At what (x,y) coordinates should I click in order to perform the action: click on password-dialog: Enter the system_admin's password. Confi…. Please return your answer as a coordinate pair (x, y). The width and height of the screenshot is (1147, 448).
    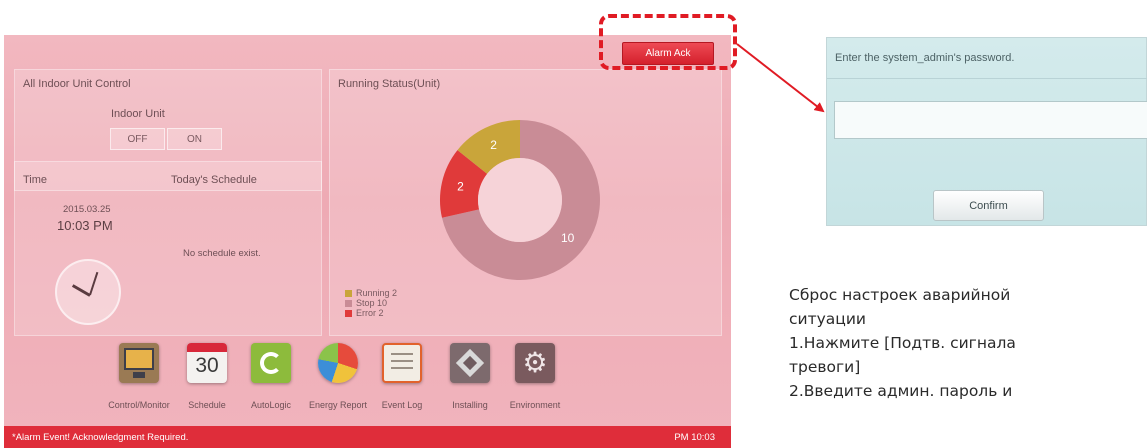
    Looking at the image, I should click on (986, 131).